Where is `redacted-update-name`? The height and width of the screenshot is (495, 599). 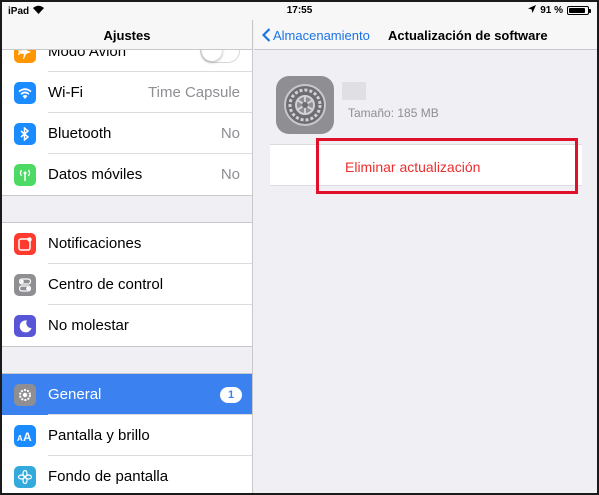 redacted-update-name is located at coordinates (354, 91).